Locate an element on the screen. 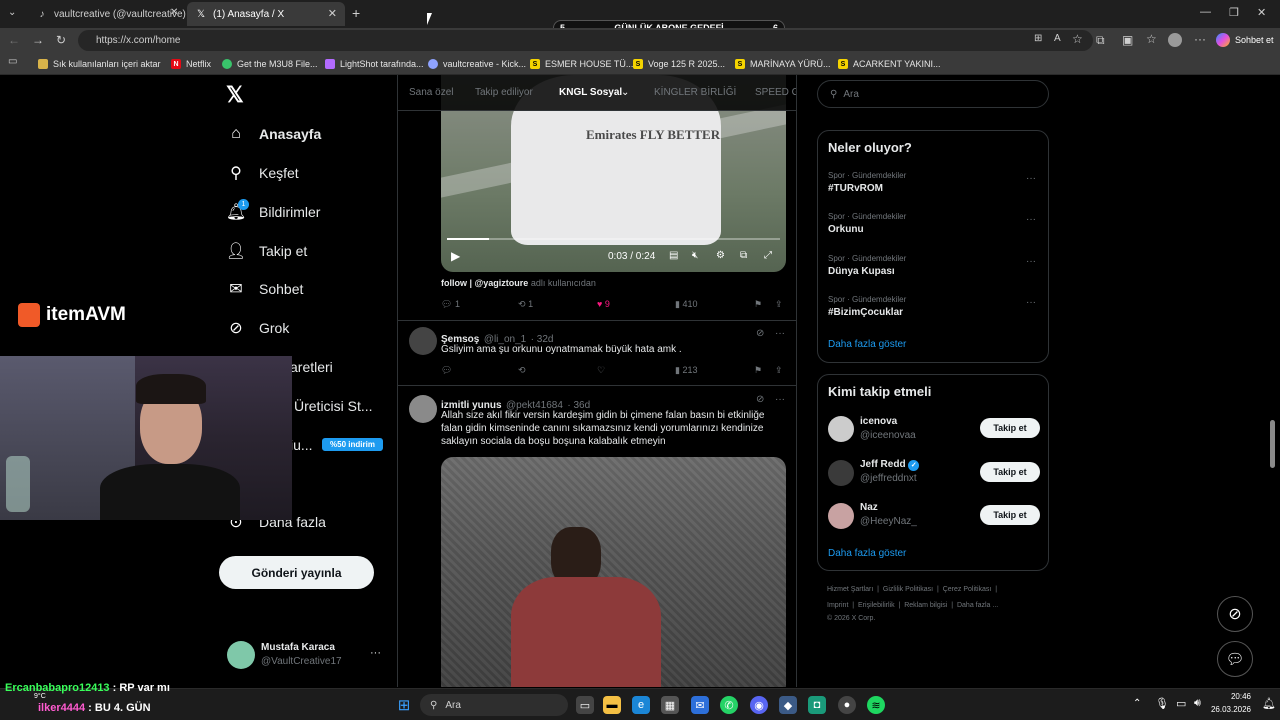  footer-link: Çerez Politikası is located at coordinates (967, 589).